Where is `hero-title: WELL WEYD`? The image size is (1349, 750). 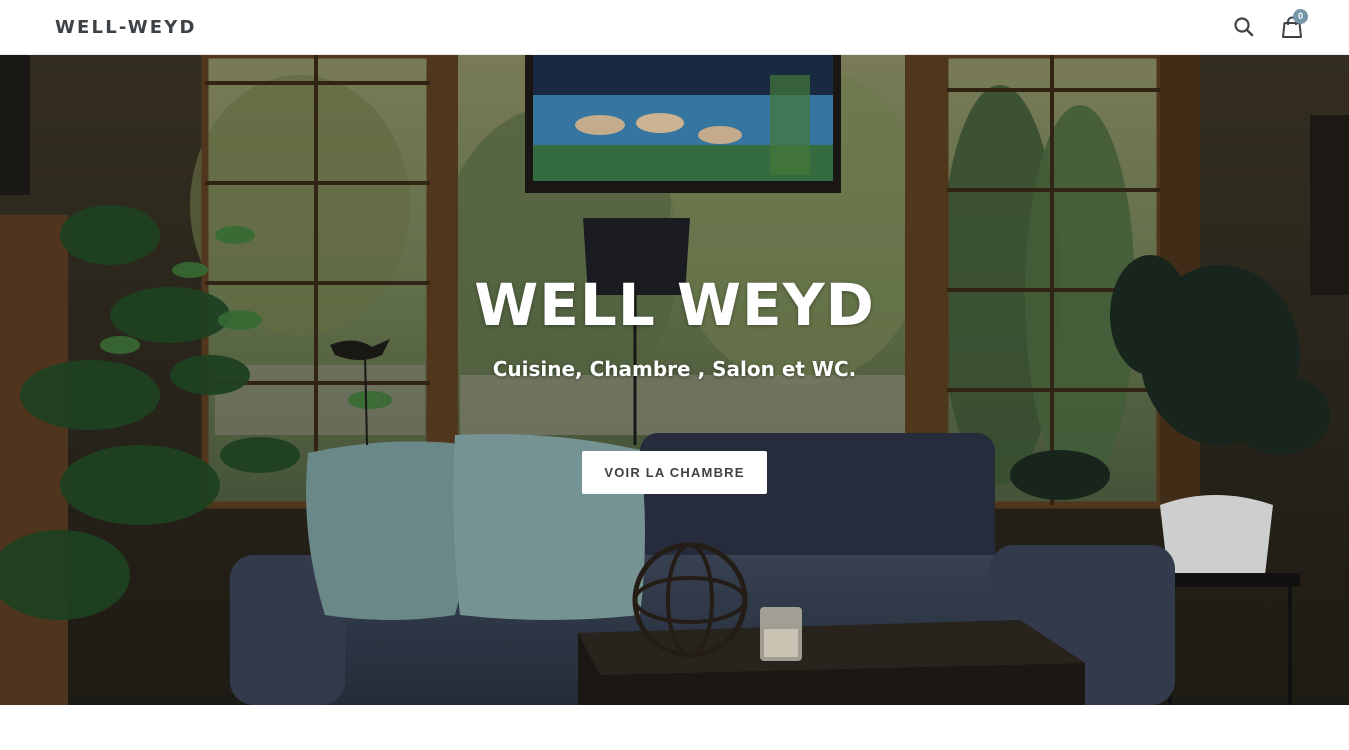
hero-title: WELL WEYD is located at coordinates (674, 305).